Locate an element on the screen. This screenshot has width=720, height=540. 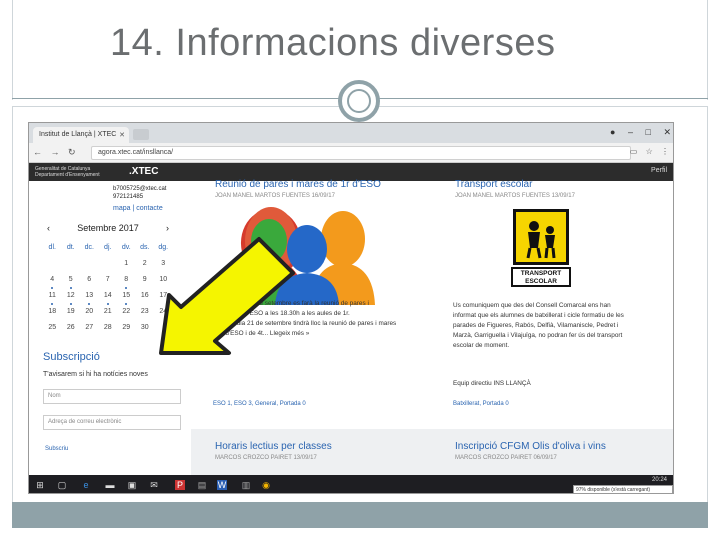
contact-email: b7005725@xtec.cat is located at coordinates (140, 189).